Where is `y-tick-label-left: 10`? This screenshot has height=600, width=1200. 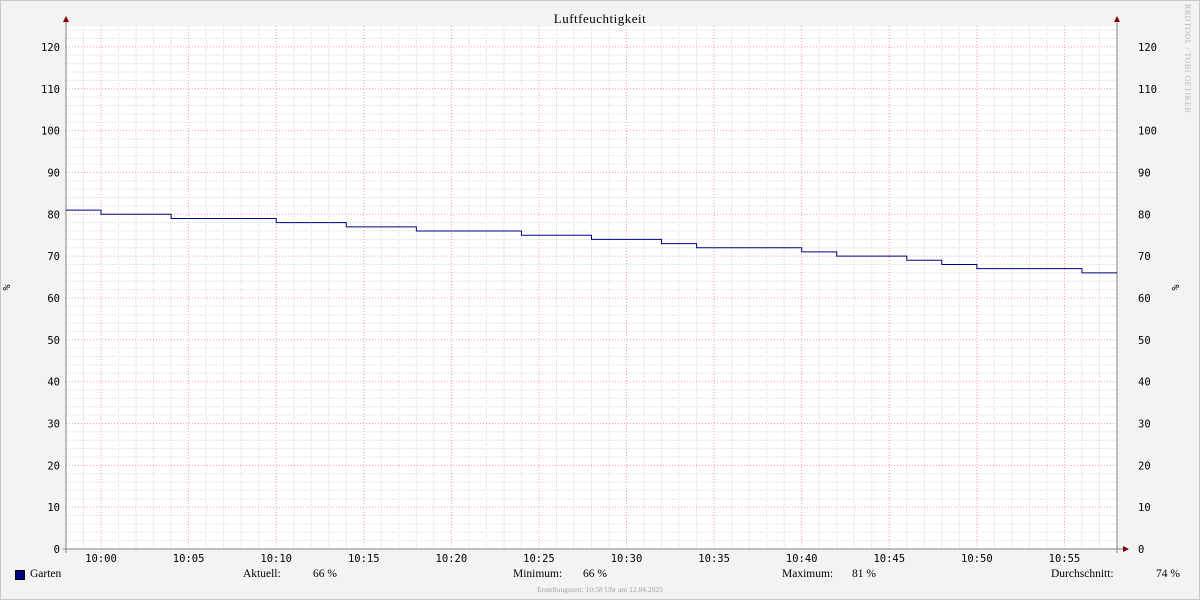 y-tick-label-left: 10 is located at coordinates (53, 508).